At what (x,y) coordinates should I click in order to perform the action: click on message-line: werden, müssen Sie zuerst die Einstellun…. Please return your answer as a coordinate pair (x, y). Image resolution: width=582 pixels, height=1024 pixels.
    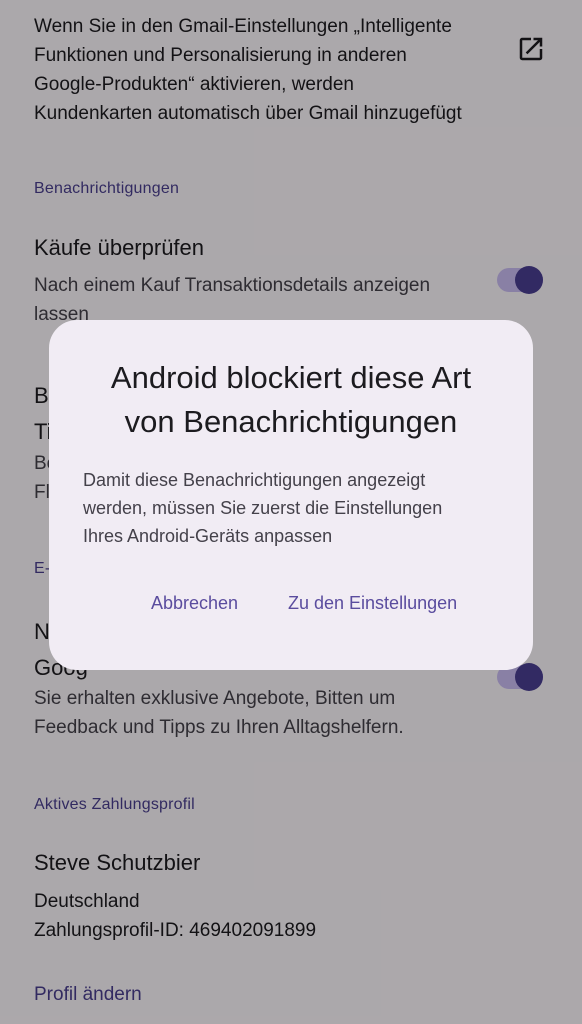
    Looking at the image, I should click on (263, 508).